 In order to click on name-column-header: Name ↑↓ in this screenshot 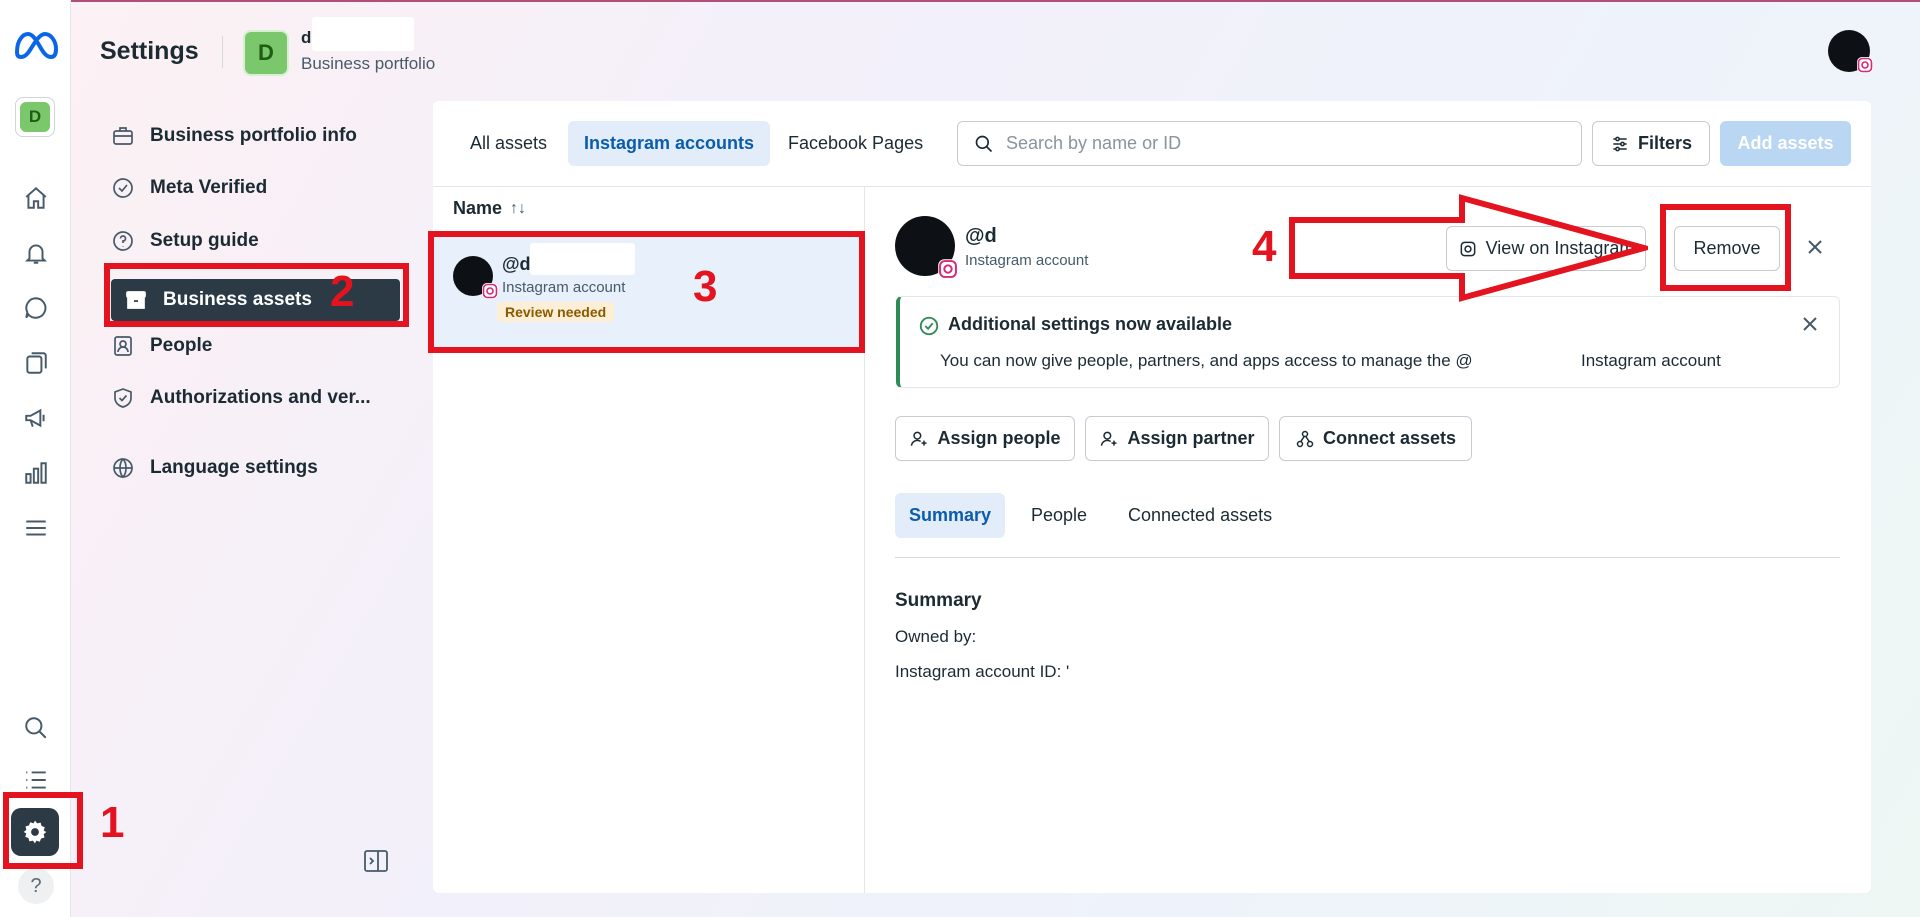, I will do `click(489, 208)`.